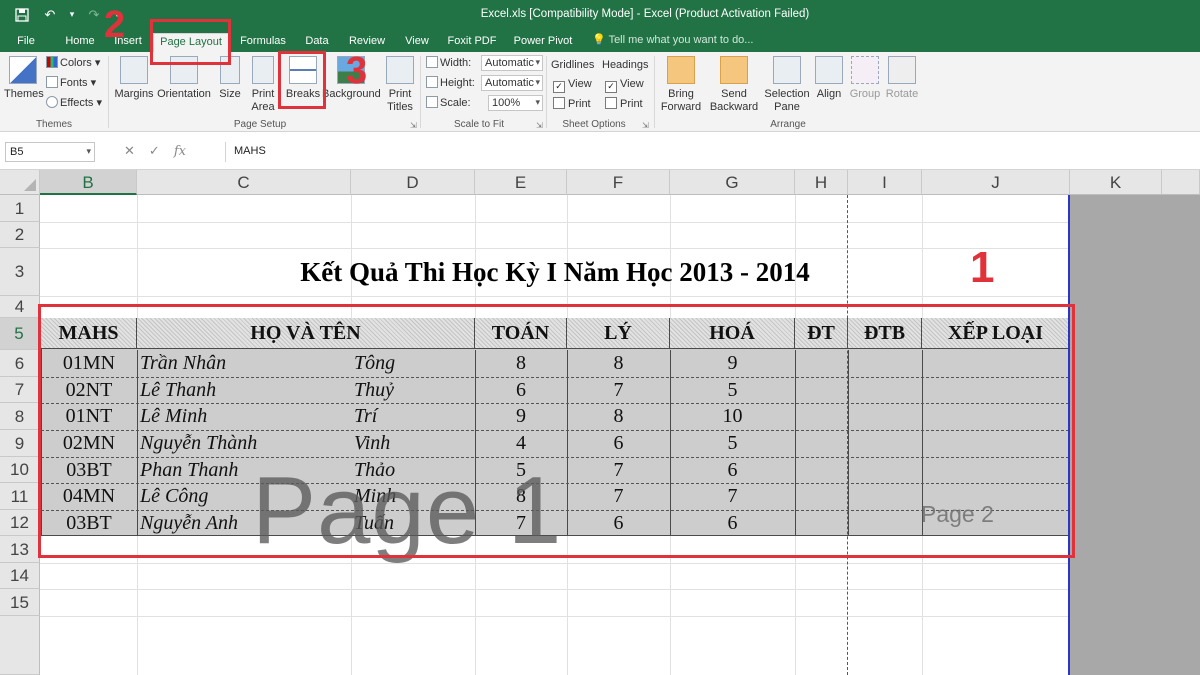  What do you see at coordinates (432, 102) in the screenshot?
I see `scale-icon` at bounding box center [432, 102].